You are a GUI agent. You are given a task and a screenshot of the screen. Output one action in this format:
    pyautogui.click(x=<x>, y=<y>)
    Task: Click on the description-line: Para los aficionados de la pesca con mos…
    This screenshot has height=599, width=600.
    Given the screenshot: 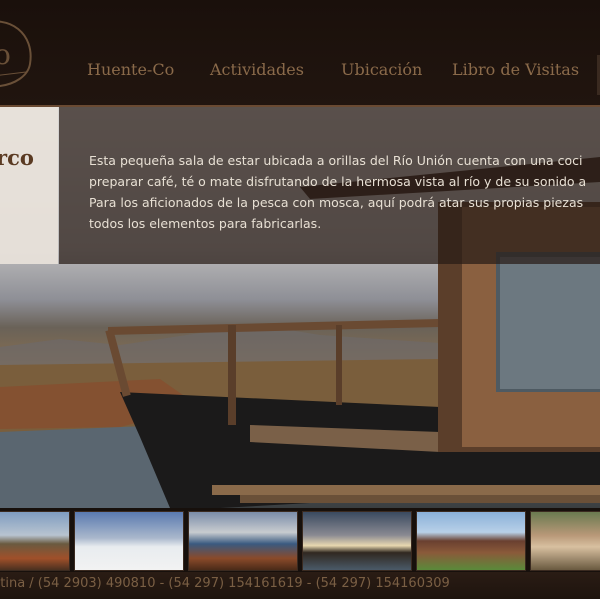 What is the action you would take?
    pyautogui.click(x=336, y=202)
    